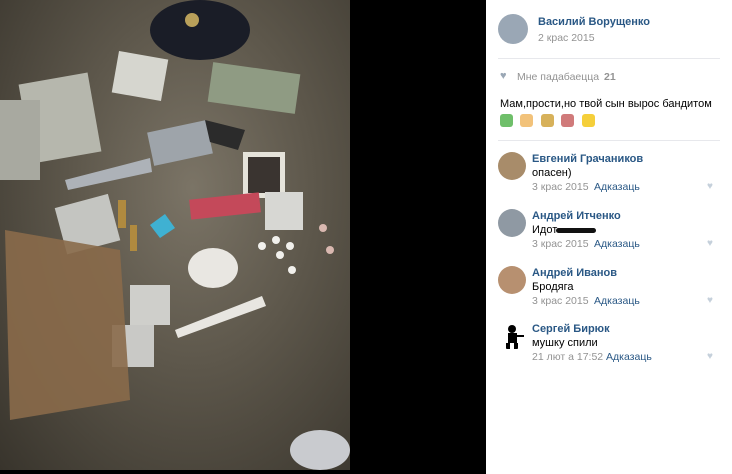 The image size is (732, 474). I want to click on comment-text: опасен), so click(552, 173).